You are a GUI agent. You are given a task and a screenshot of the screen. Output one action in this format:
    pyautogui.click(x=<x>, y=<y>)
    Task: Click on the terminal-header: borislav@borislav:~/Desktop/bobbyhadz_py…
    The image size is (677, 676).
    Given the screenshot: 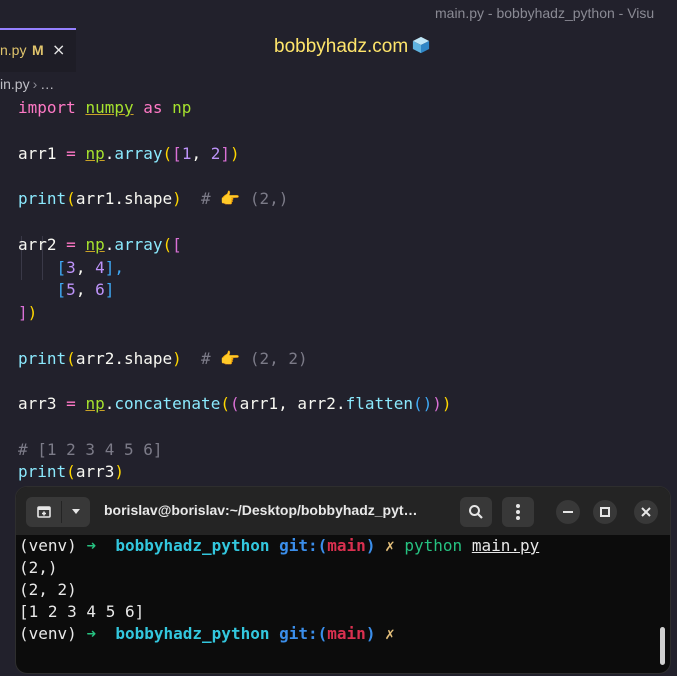 What is the action you would take?
    pyautogui.click(x=343, y=511)
    